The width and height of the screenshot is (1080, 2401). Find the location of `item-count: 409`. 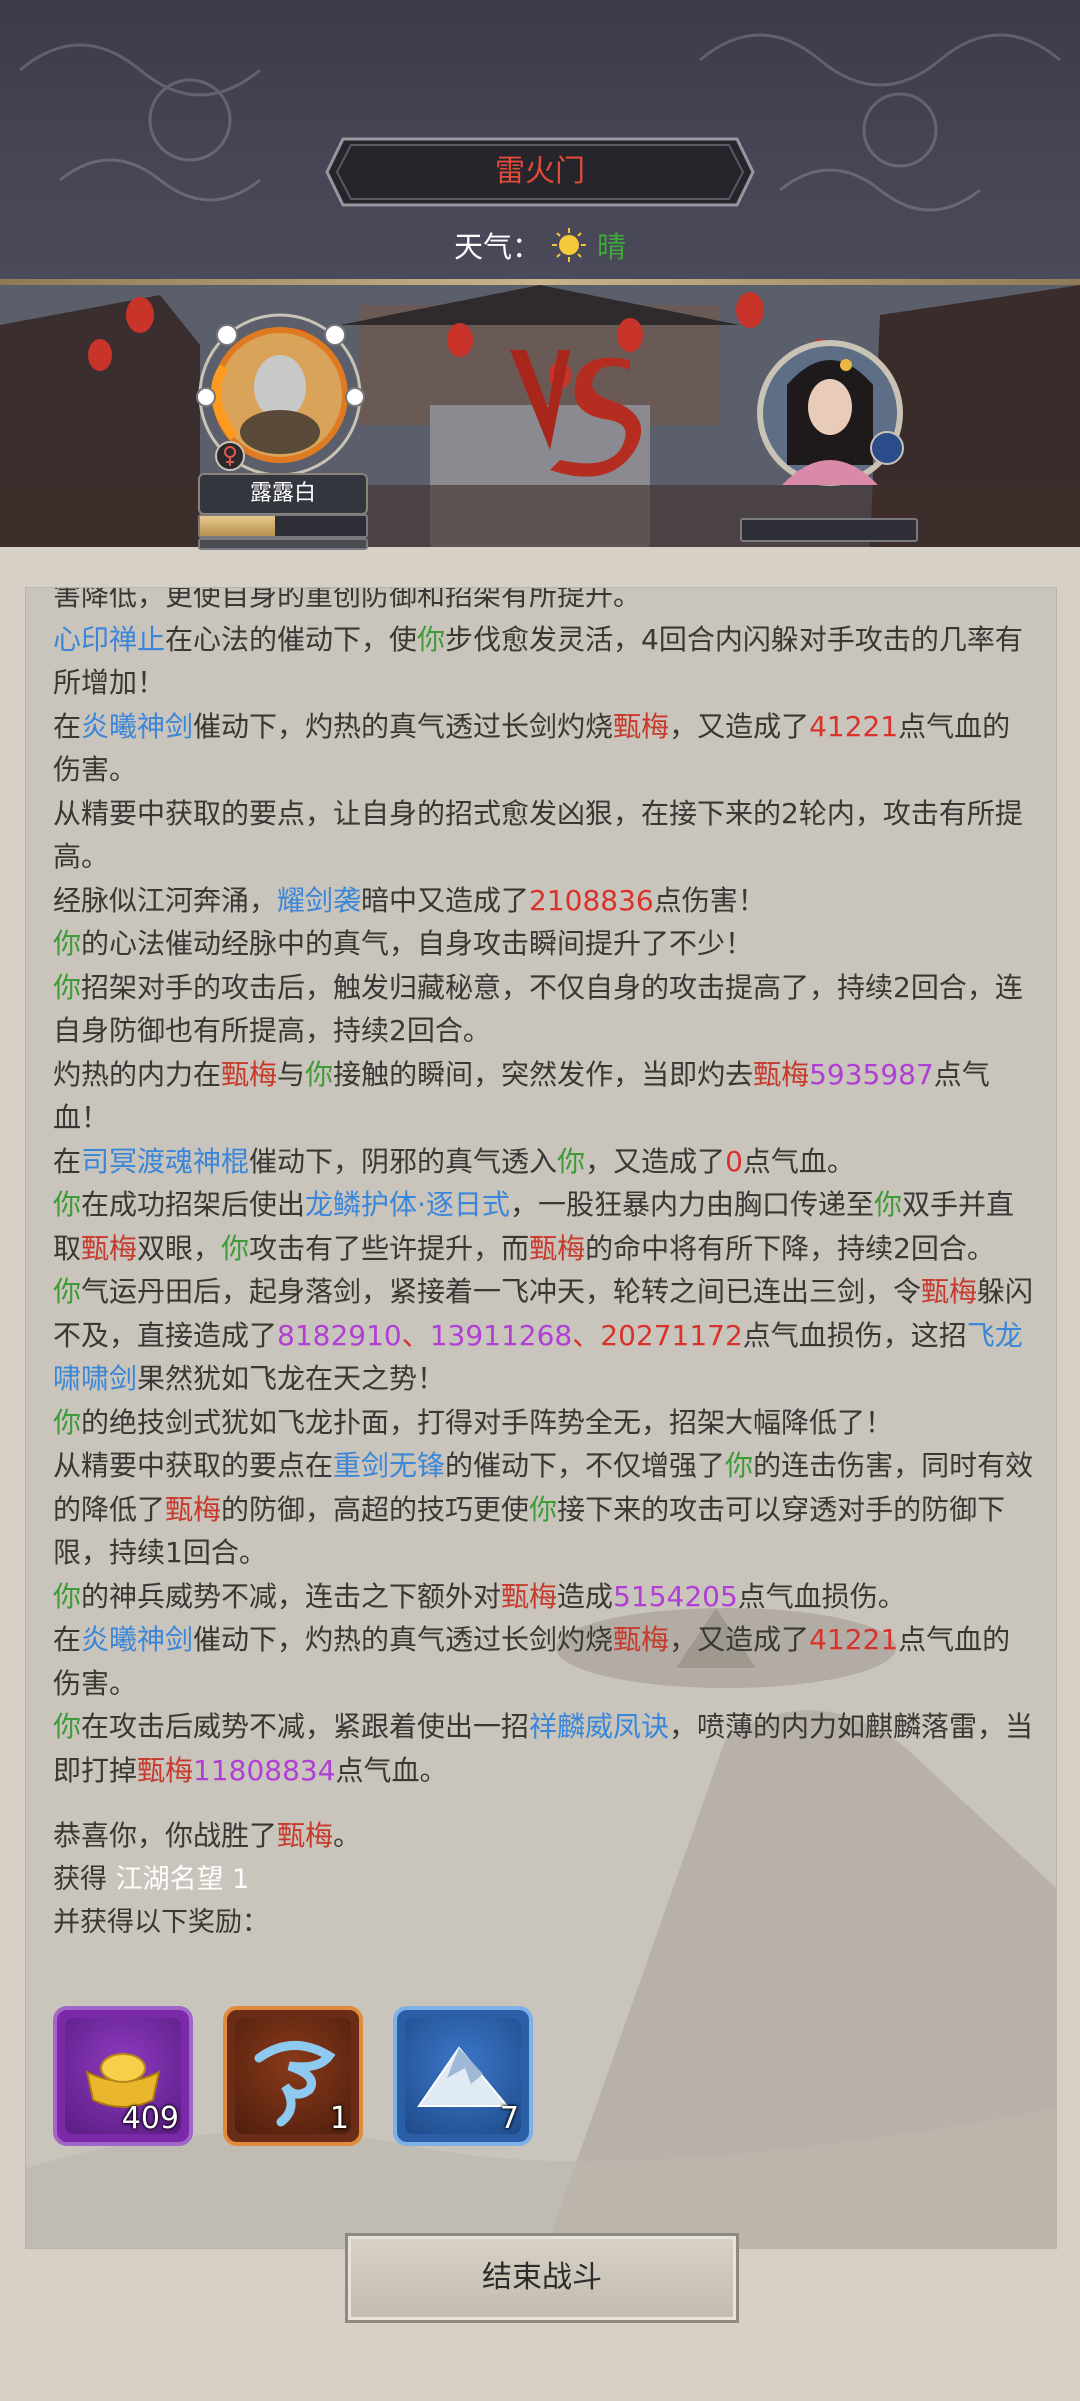

item-count: 409 is located at coordinates (150, 2118).